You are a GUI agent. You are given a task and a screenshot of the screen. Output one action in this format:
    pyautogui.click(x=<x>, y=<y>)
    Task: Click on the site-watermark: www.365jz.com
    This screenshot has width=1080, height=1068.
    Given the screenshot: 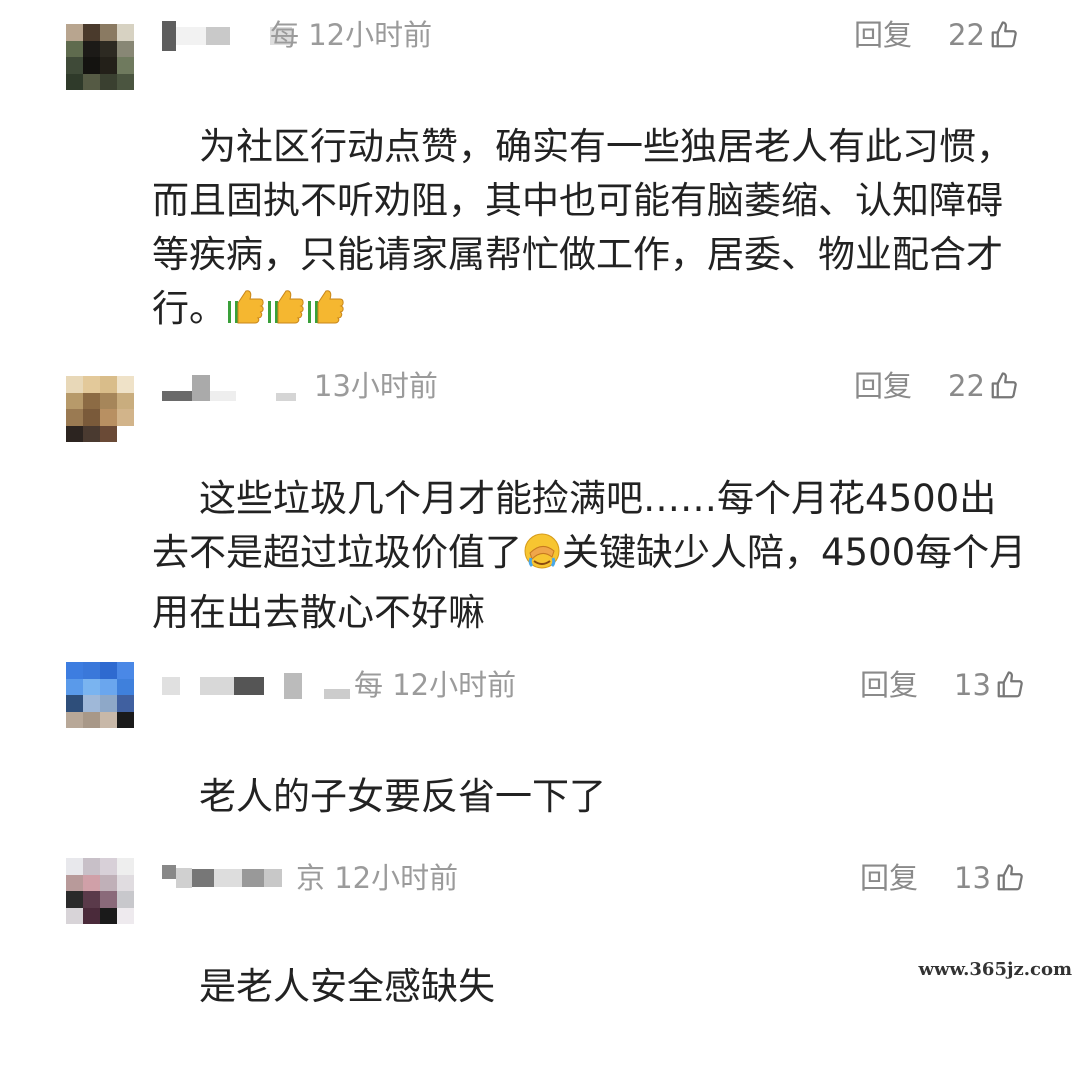 What is the action you would take?
    pyautogui.click(x=995, y=969)
    